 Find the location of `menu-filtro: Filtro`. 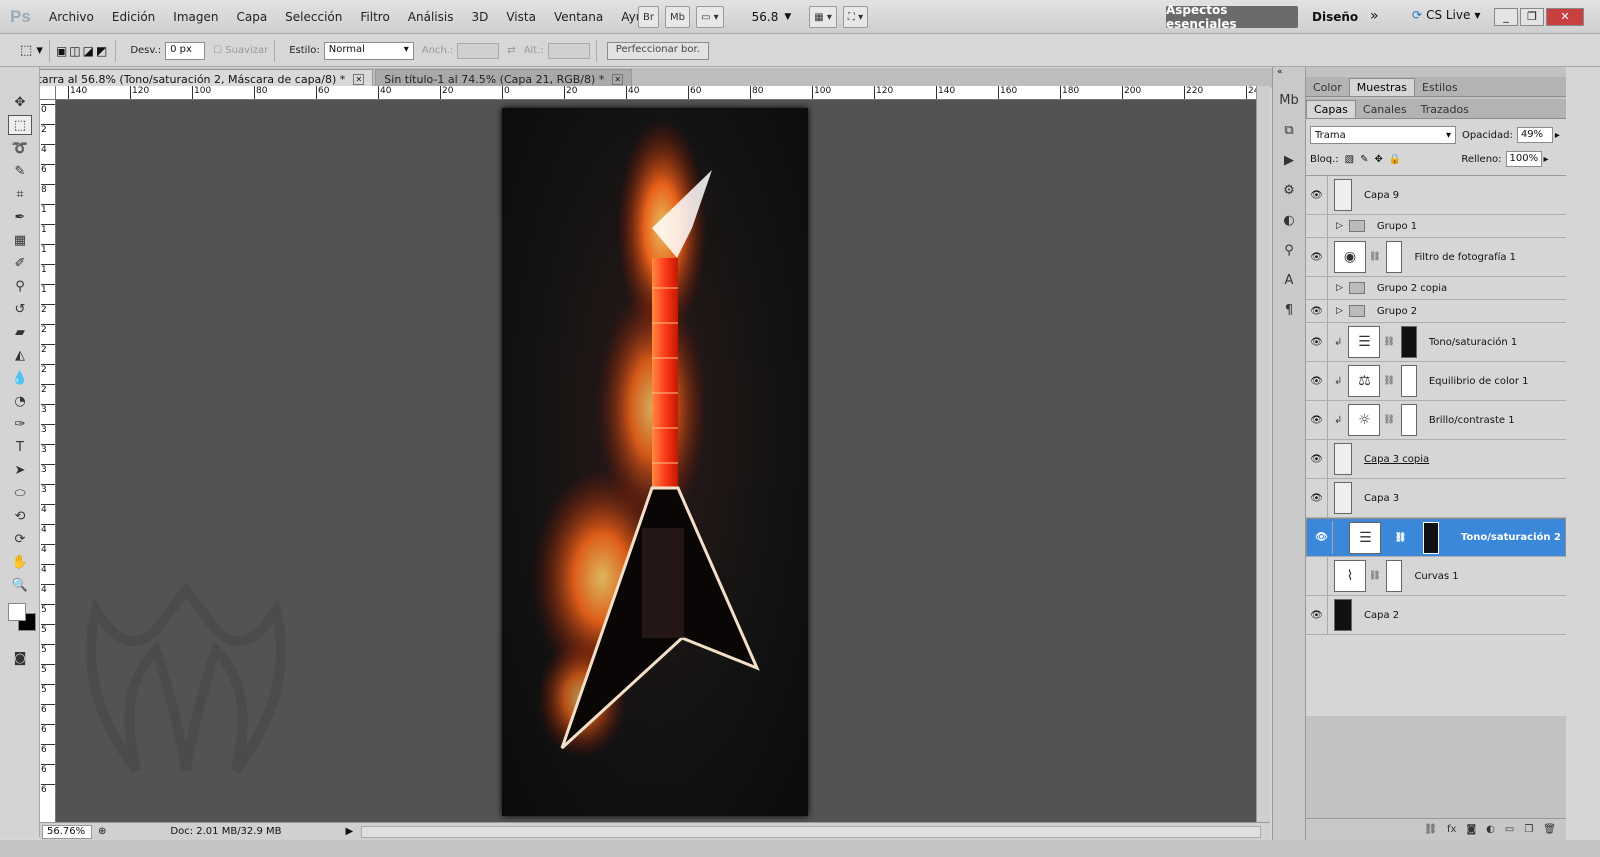

menu-filtro: Filtro is located at coordinates (374, 17).